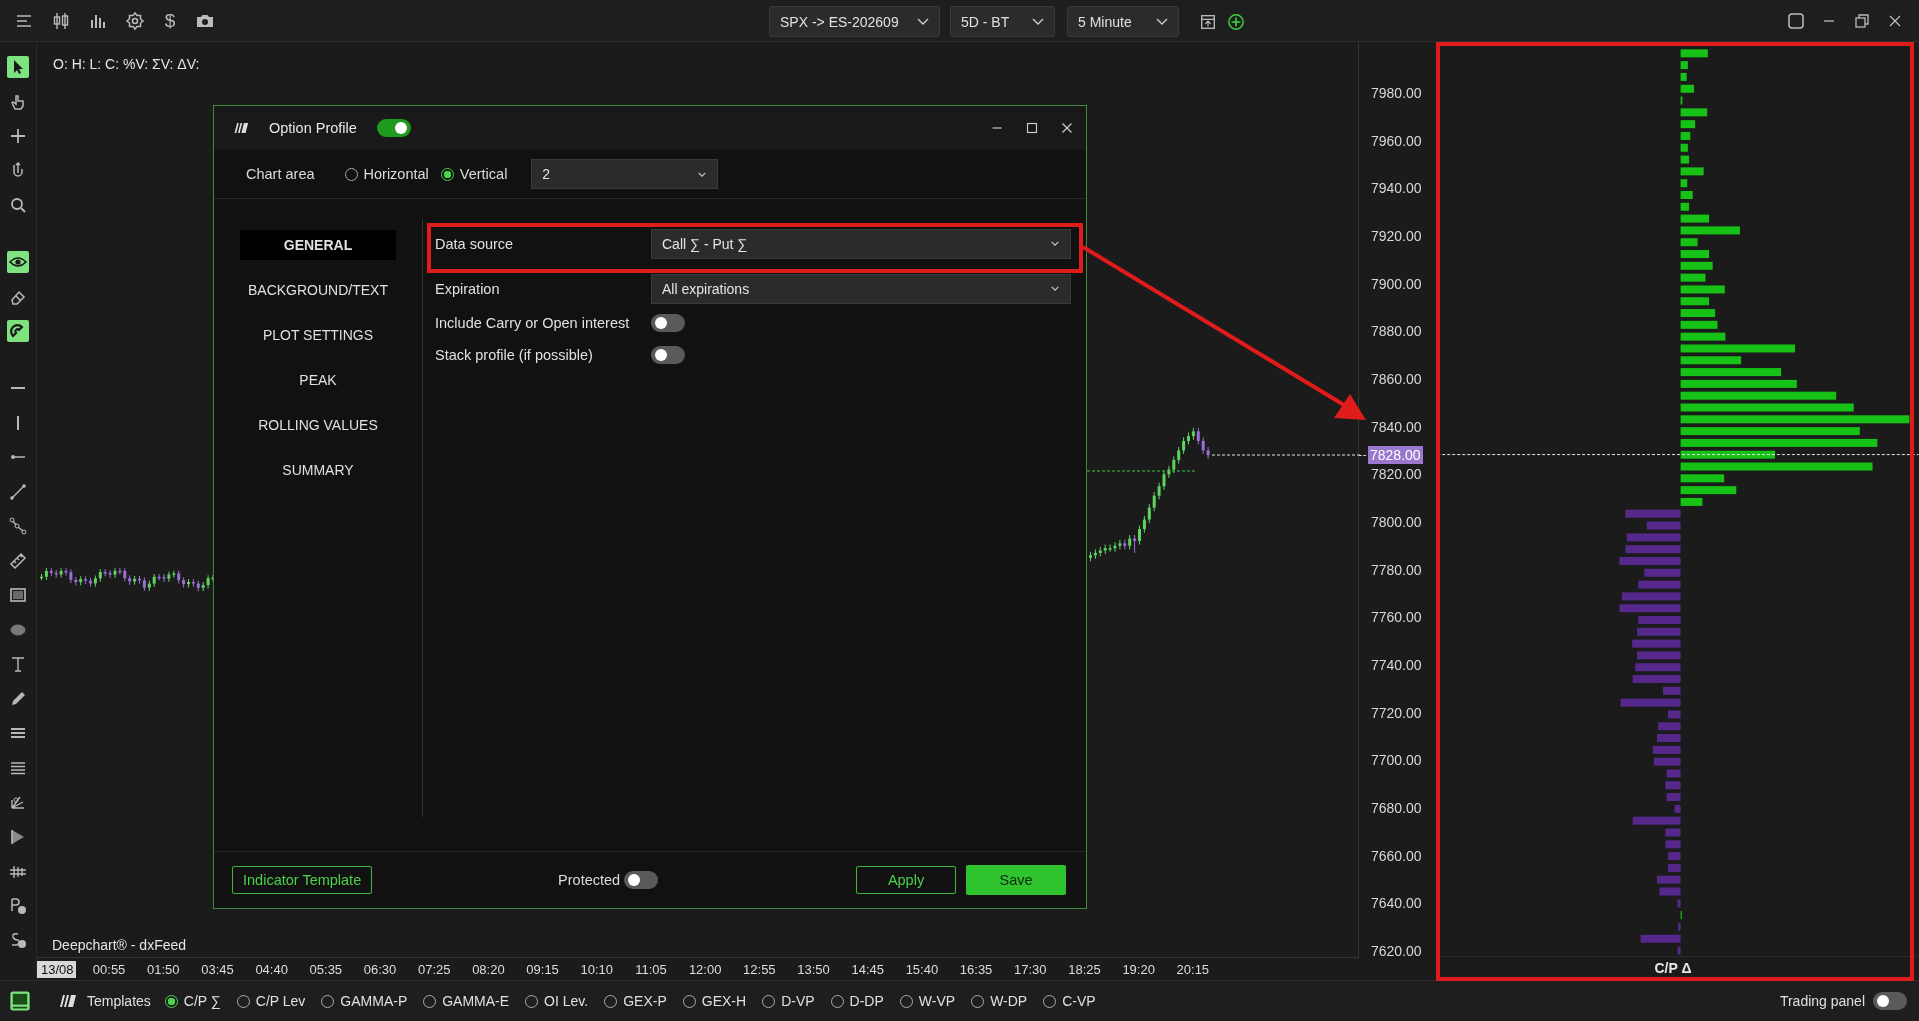 The height and width of the screenshot is (1021, 1919). What do you see at coordinates (1002, 21) in the screenshot?
I see `range-select: 5D - BT` at bounding box center [1002, 21].